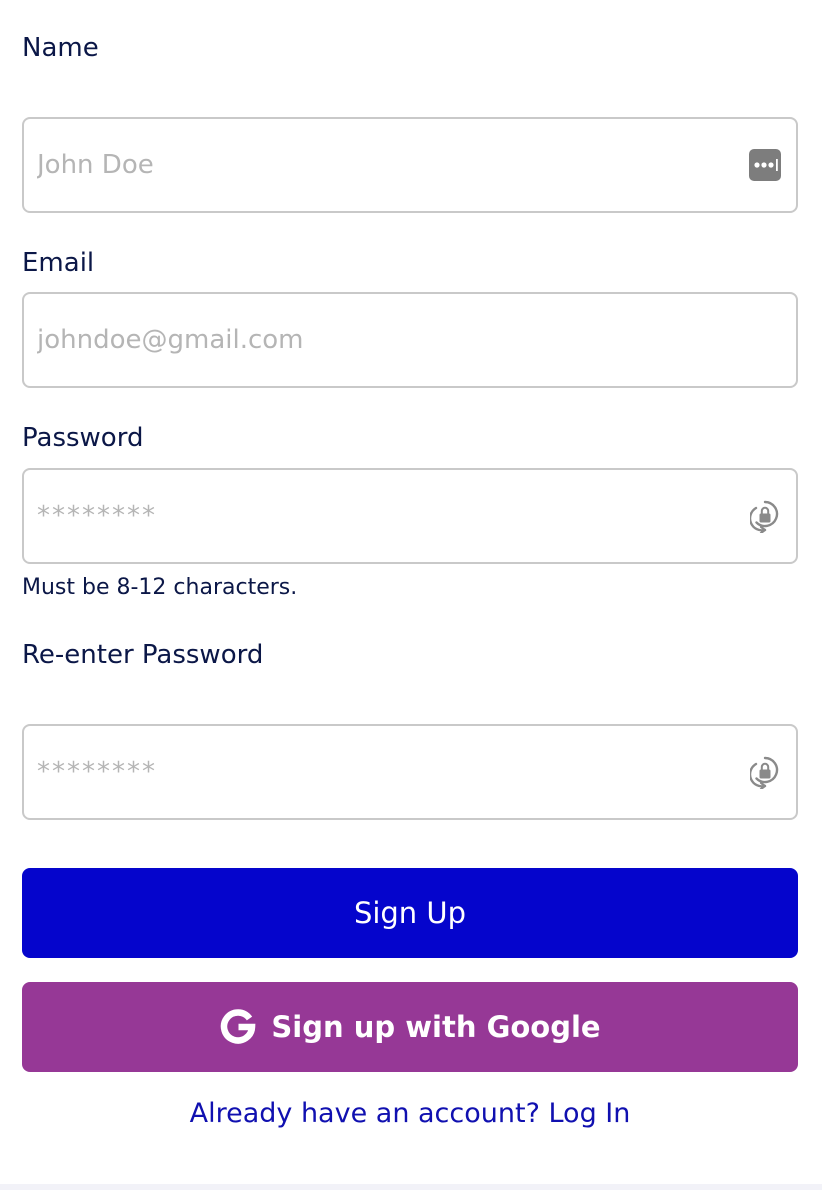 This screenshot has height=1190, width=822. I want to click on autofill-dots-icon, so click(765, 165).